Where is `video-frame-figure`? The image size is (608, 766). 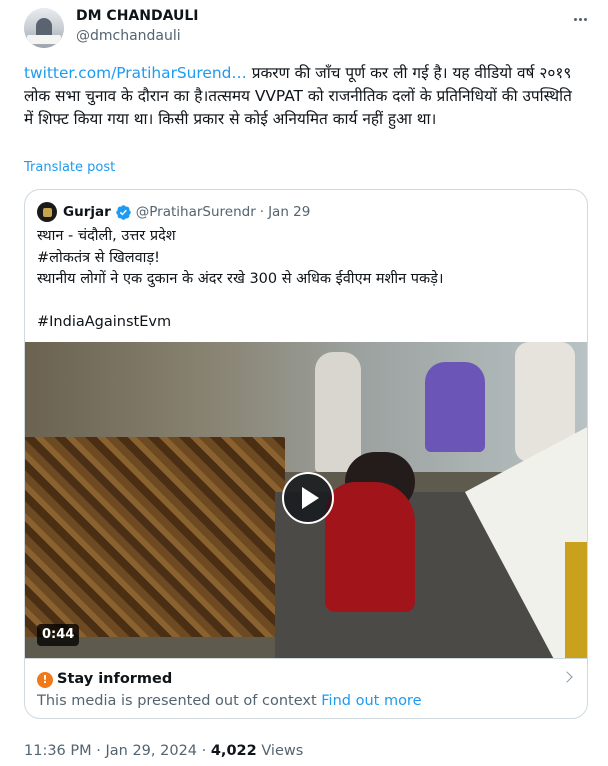
video-frame-figure is located at coordinates (370, 547).